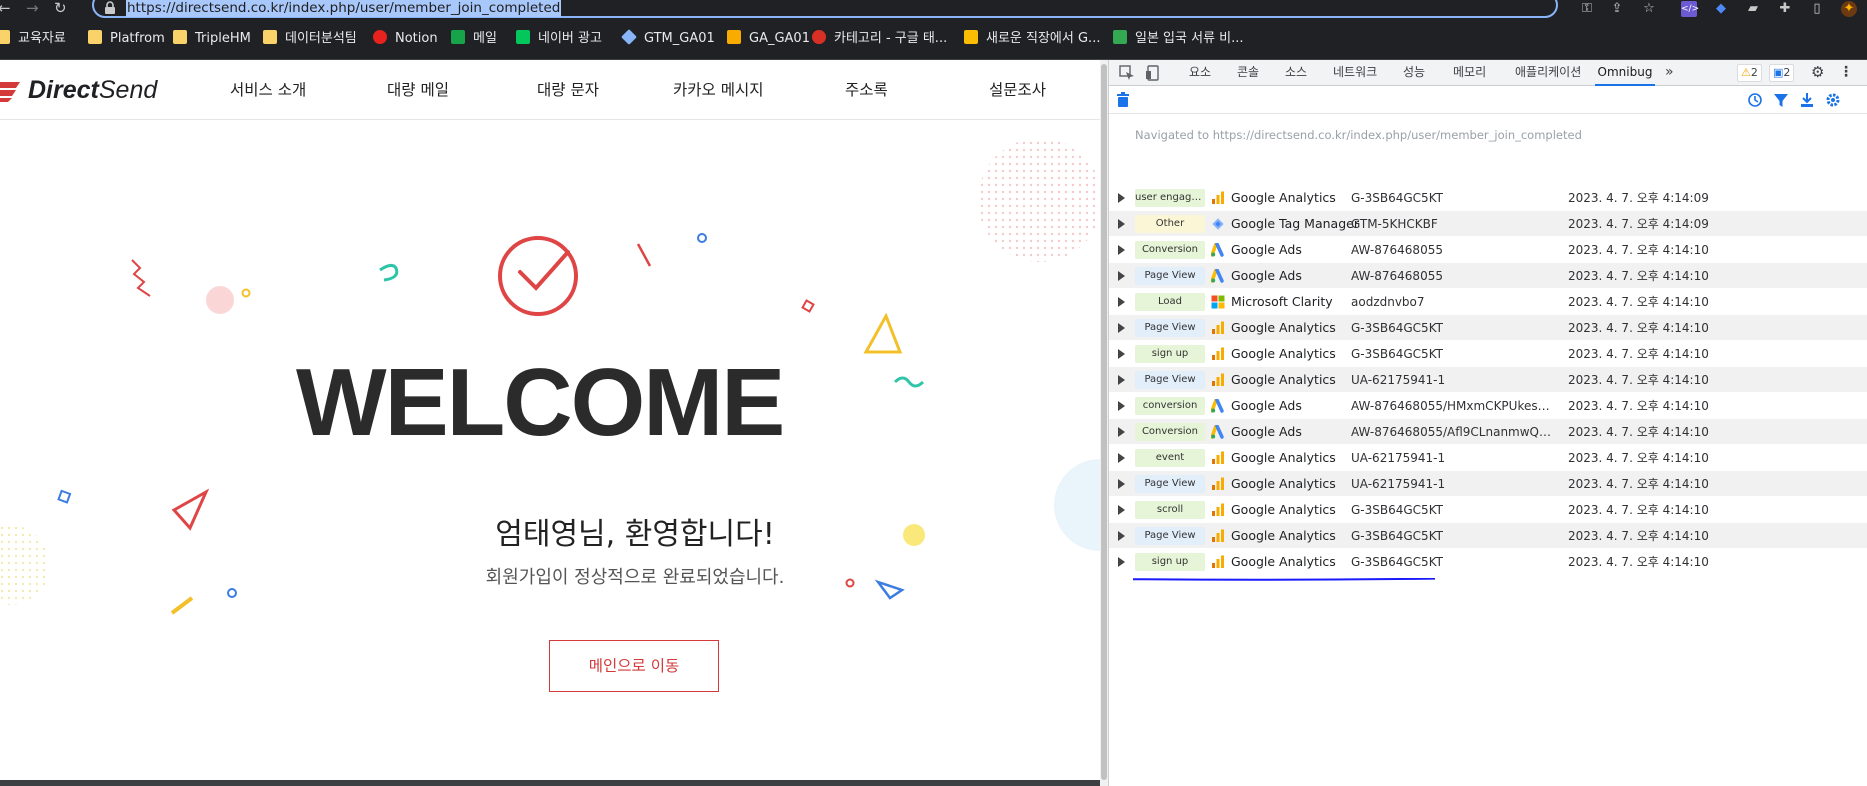 Image resolution: width=1867 pixels, height=786 pixels. I want to click on share-icon: ⇪, so click(1617, 9).